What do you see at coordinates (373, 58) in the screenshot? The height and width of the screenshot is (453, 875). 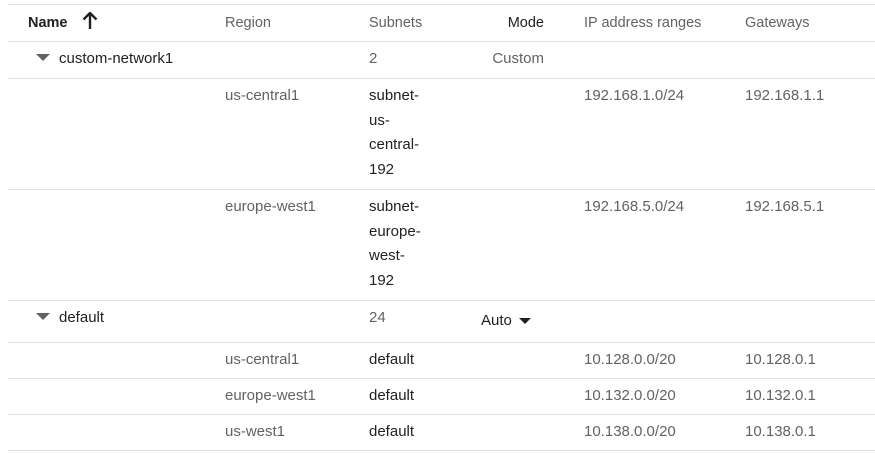 I see `network-subnet-count: 2` at bounding box center [373, 58].